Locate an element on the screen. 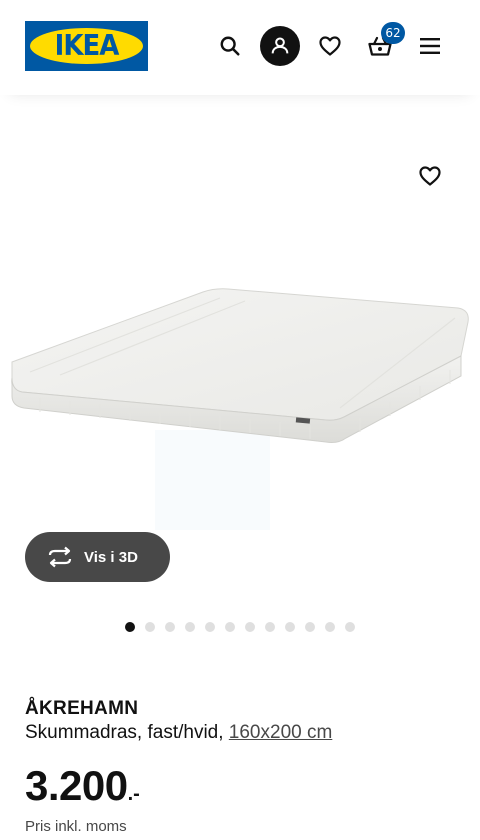  view-in-3d-button: Vis i 3D is located at coordinates (97, 557).